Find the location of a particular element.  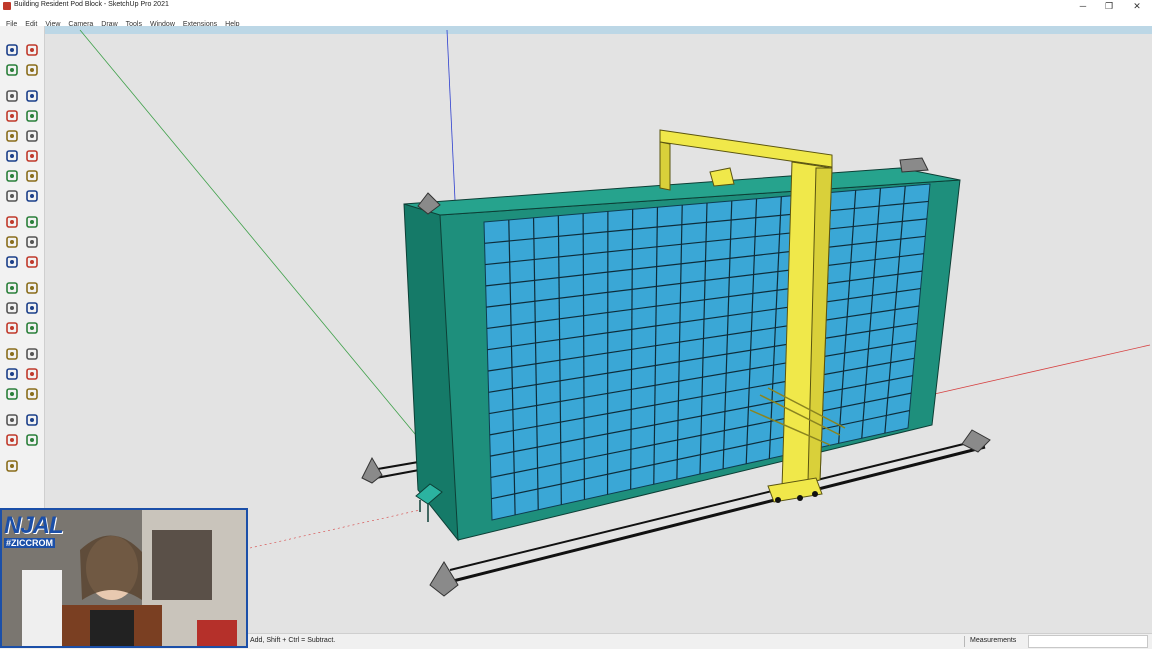

measurements-label: Measurements is located at coordinates (993, 640).